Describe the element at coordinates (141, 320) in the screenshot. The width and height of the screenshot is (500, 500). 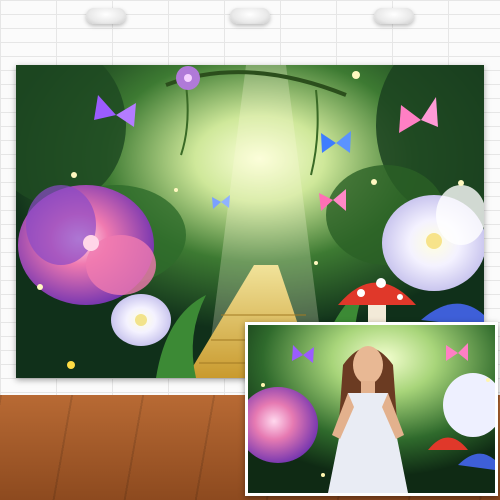
I see `flower-icon` at that location.